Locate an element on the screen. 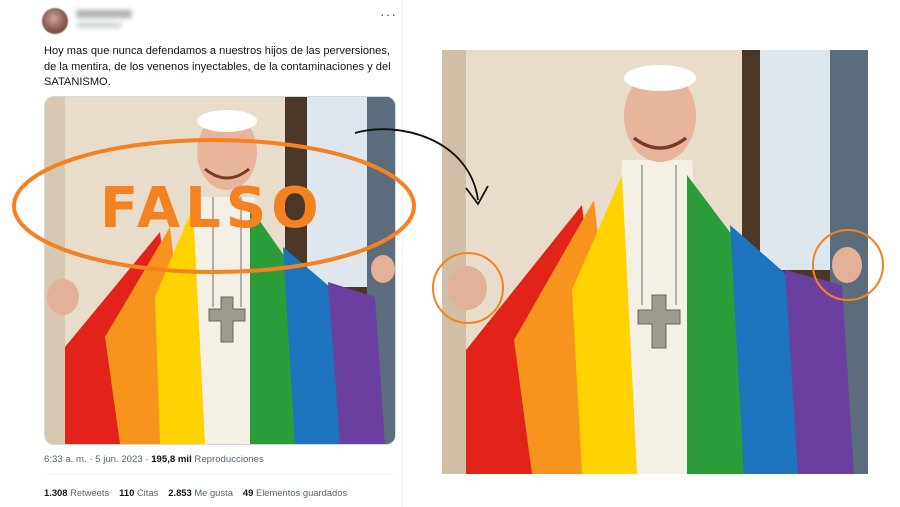 The width and height of the screenshot is (900, 507). falso-stamp: FALSO is located at coordinates (212, 208).